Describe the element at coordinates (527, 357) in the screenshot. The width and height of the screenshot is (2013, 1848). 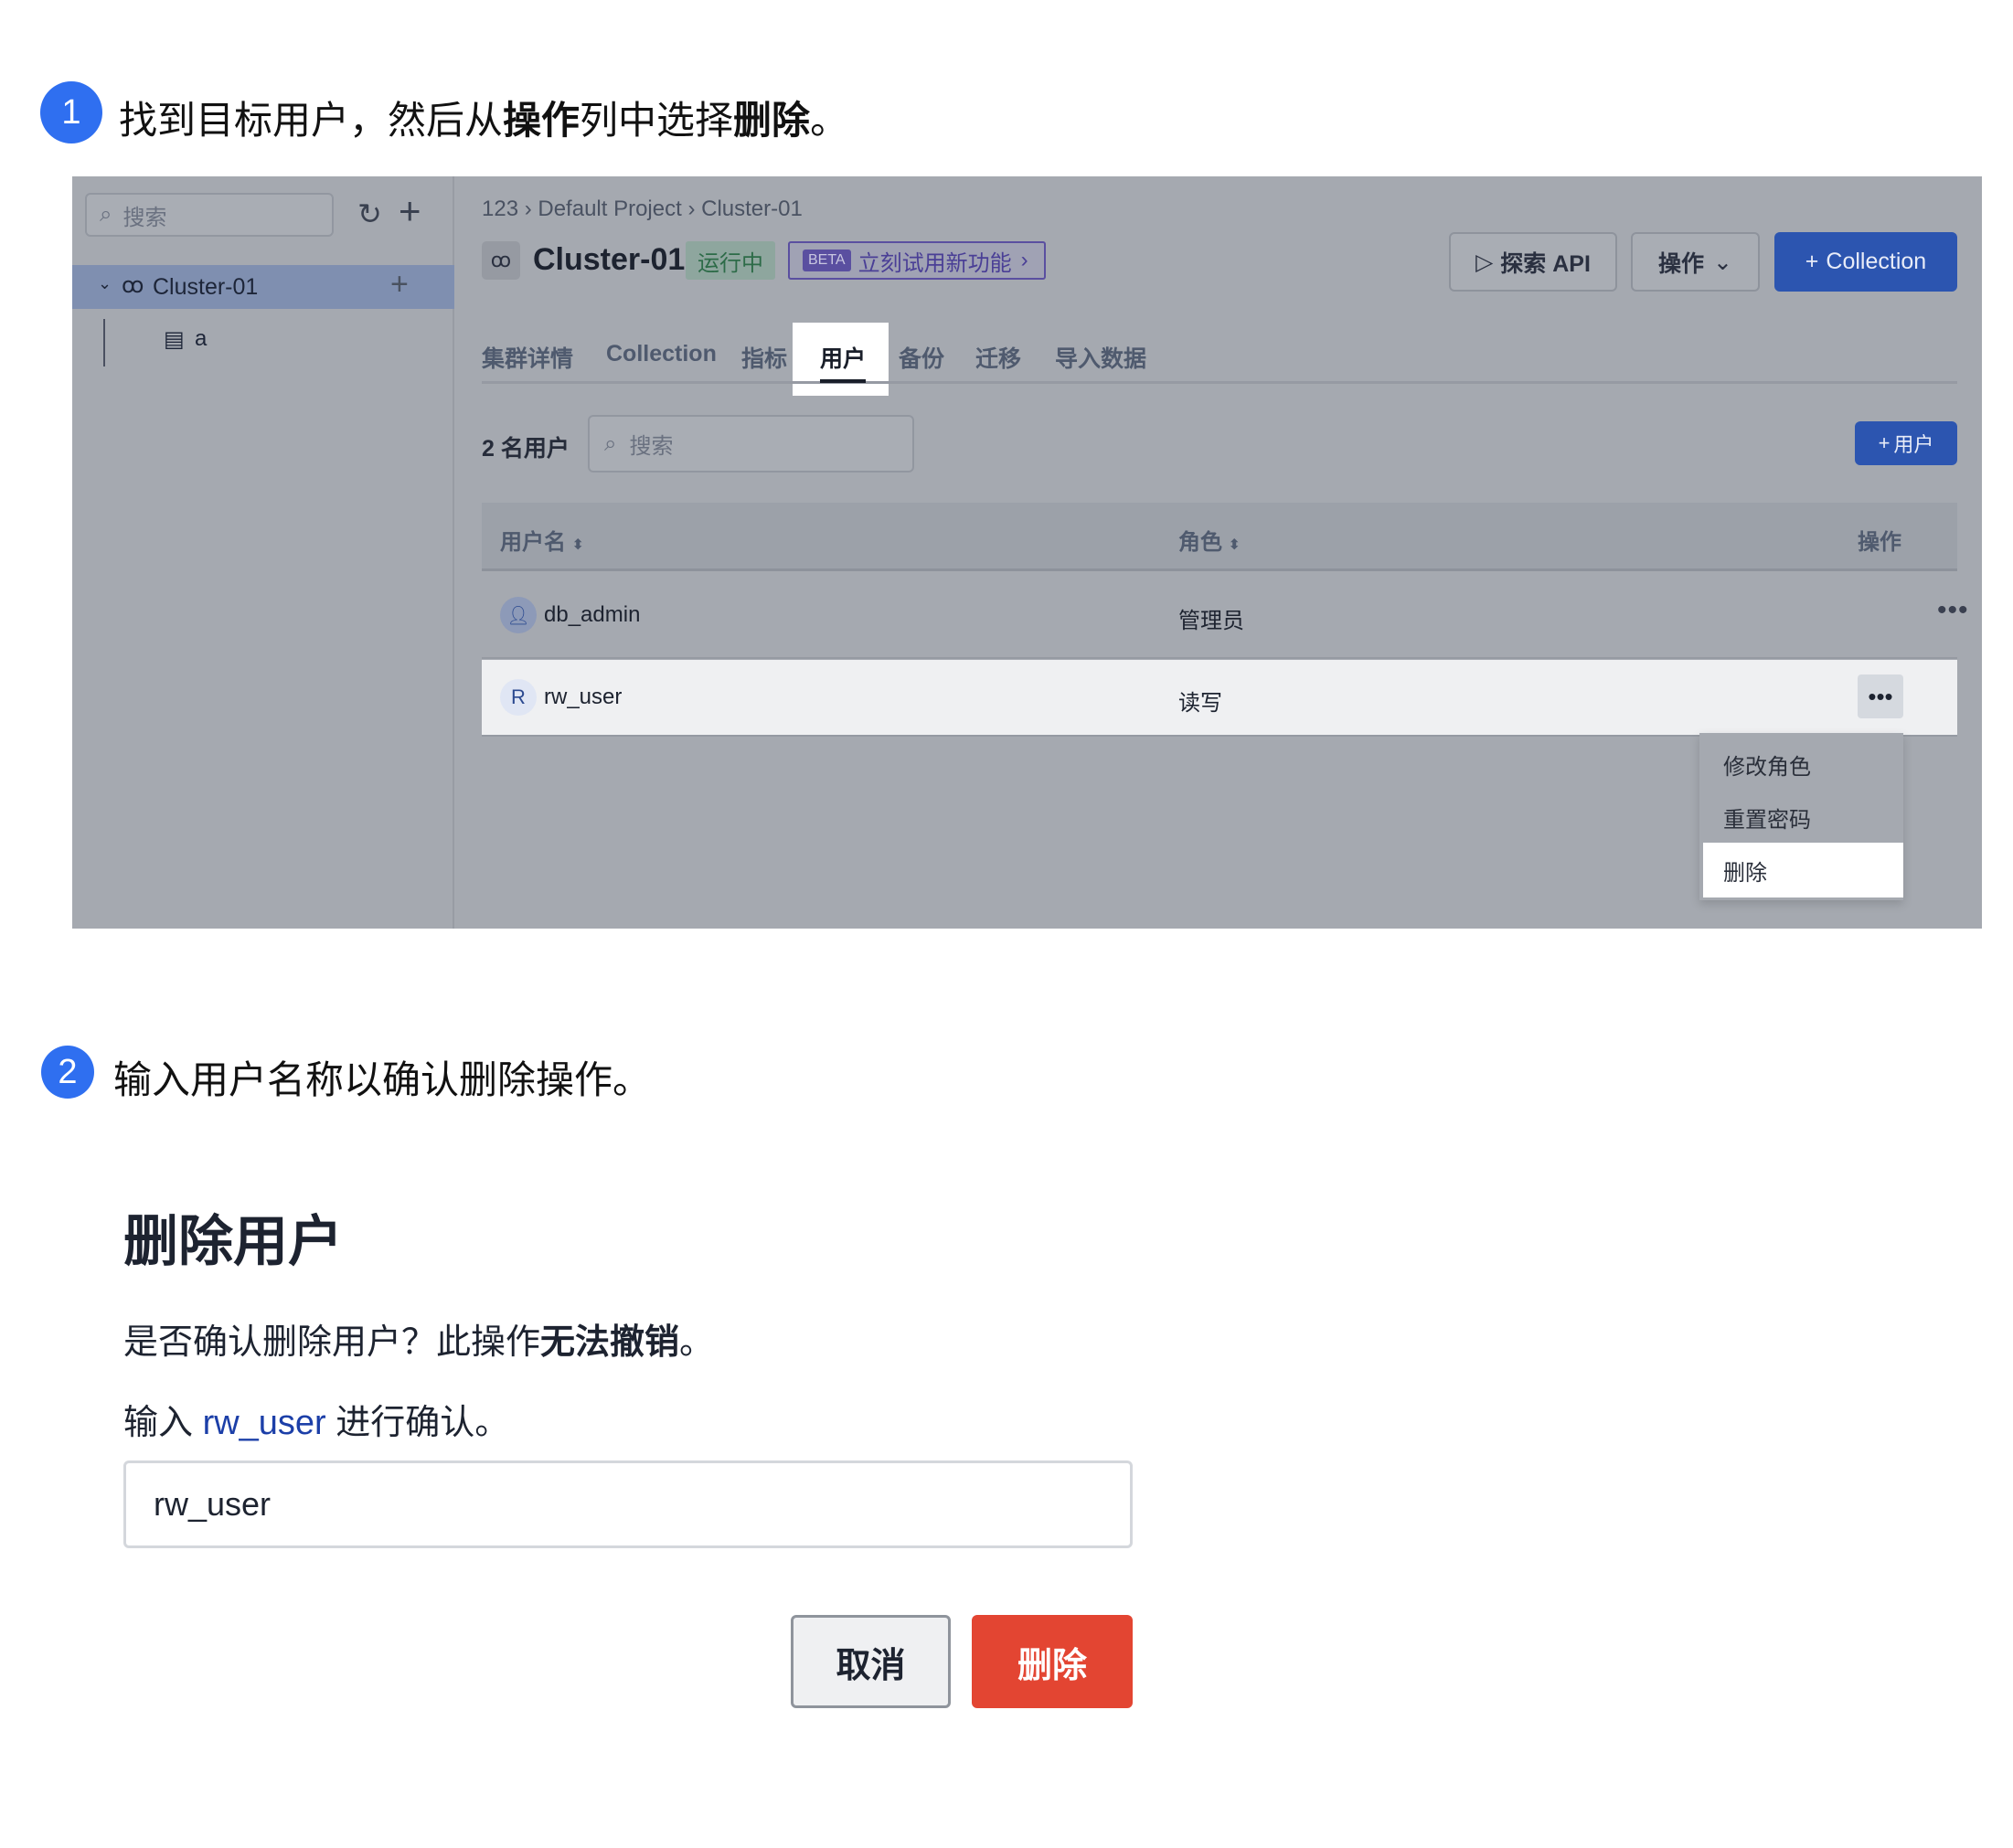
I see `tab-cluster-details: 集群详情` at that location.